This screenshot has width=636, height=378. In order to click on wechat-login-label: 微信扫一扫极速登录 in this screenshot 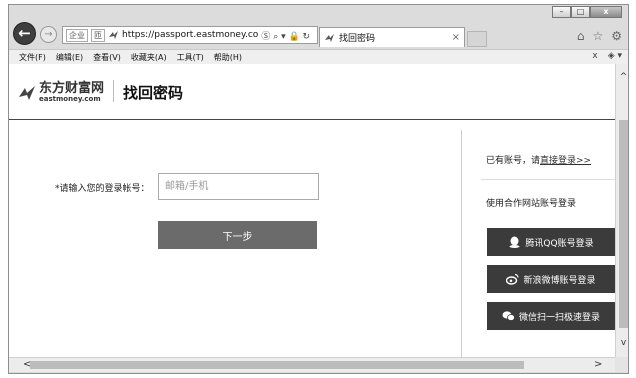, I will do `click(559, 317)`.